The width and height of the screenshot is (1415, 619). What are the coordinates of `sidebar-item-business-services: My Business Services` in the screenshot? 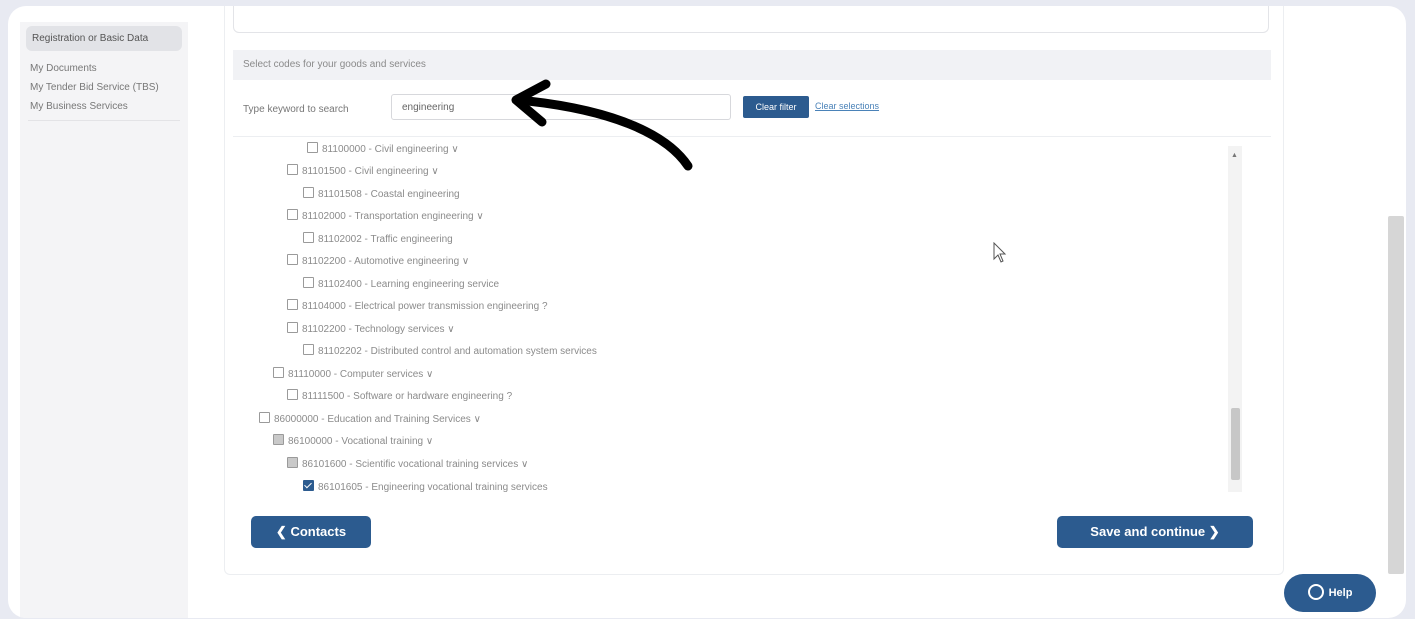 It's located at (104, 106).